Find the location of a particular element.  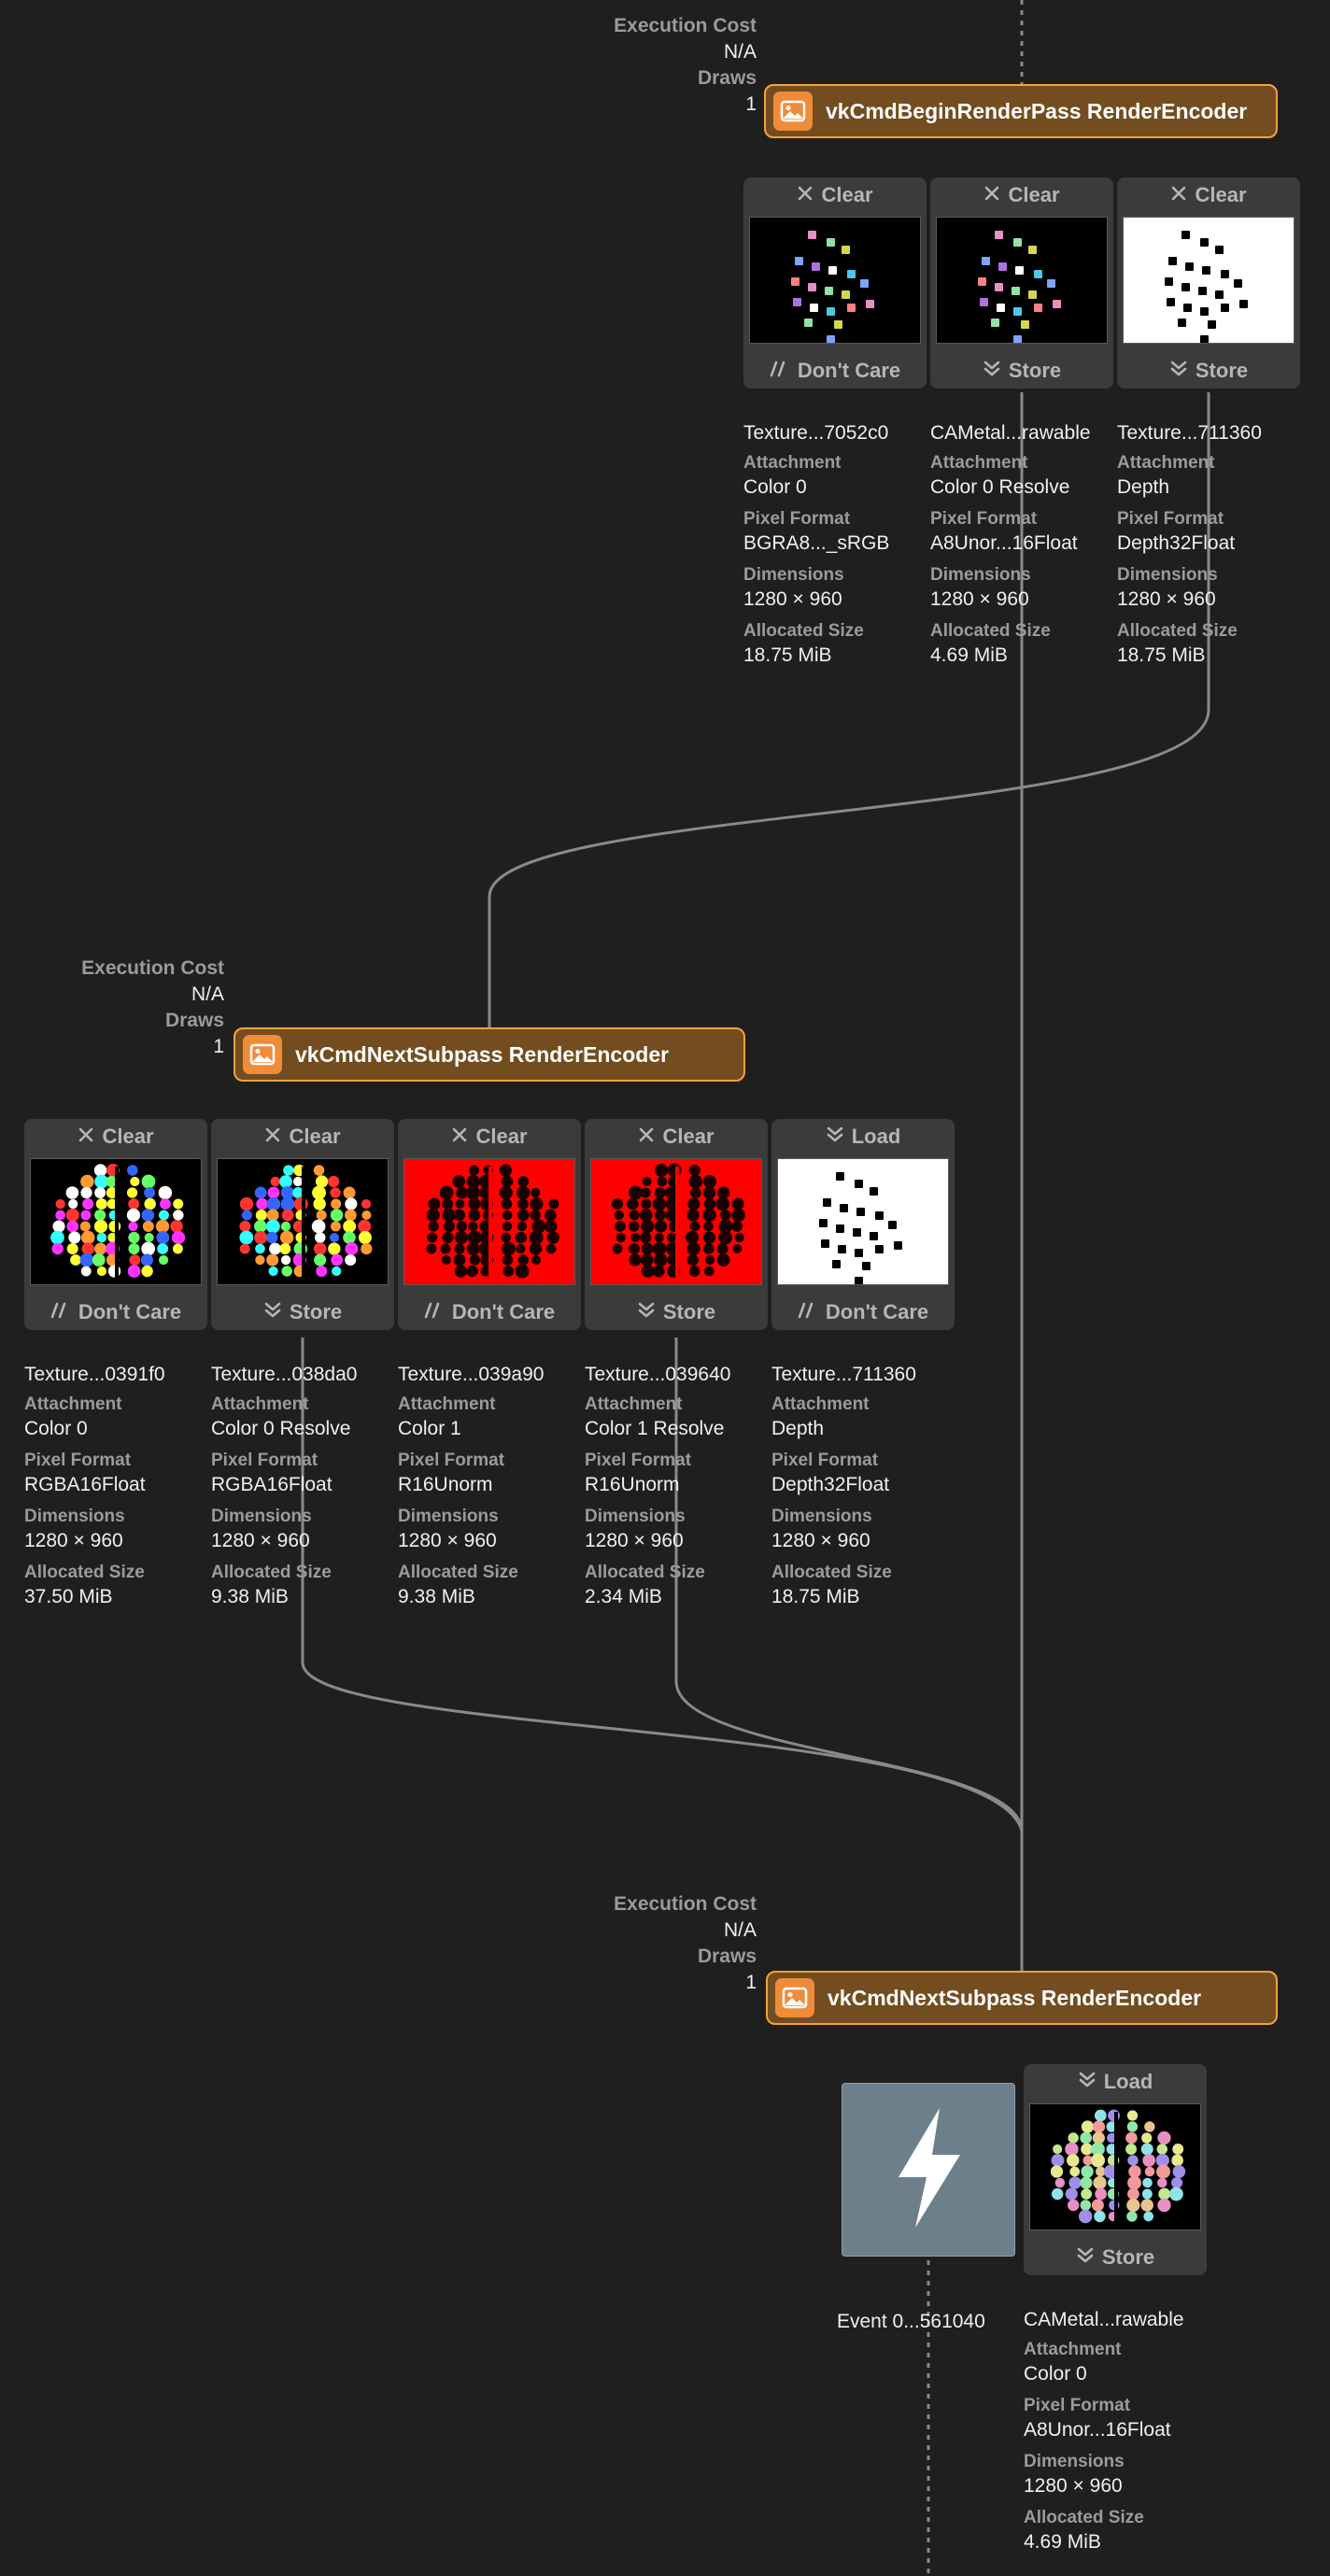

allocated-size-value: 9.38 MiB is located at coordinates (250, 1597).